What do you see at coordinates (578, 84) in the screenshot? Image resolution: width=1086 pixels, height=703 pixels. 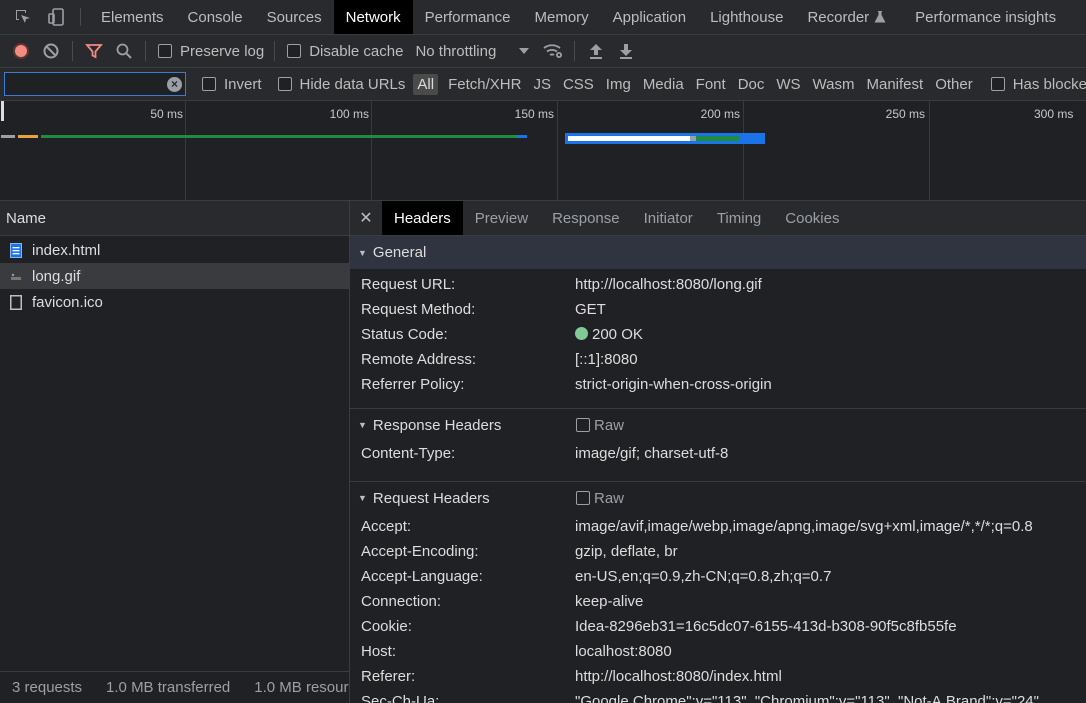 I see `filter-type-css: CSS` at bounding box center [578, 84].